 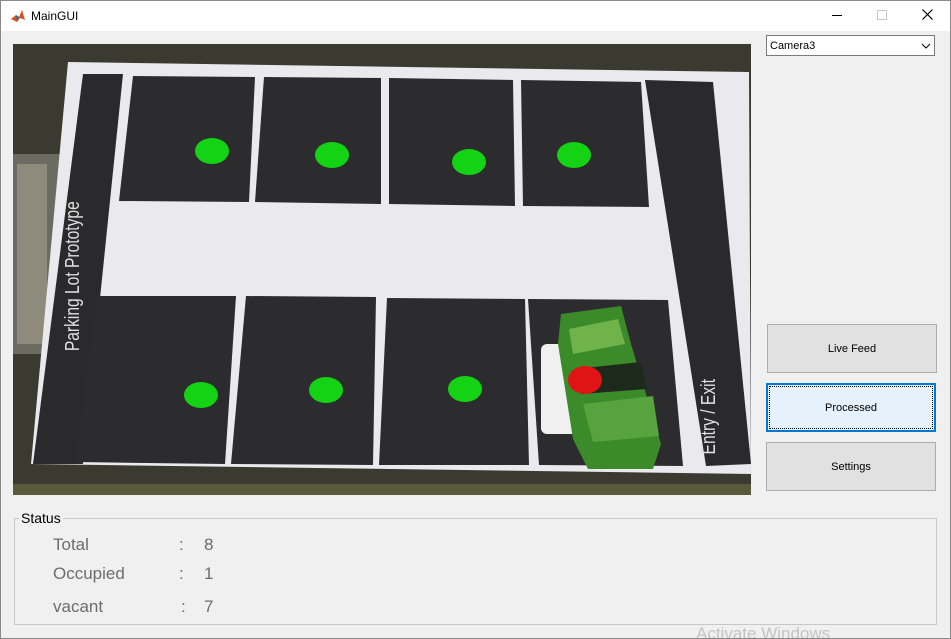 I want to click on chevron-down-icon, so click(x=925, y=45).